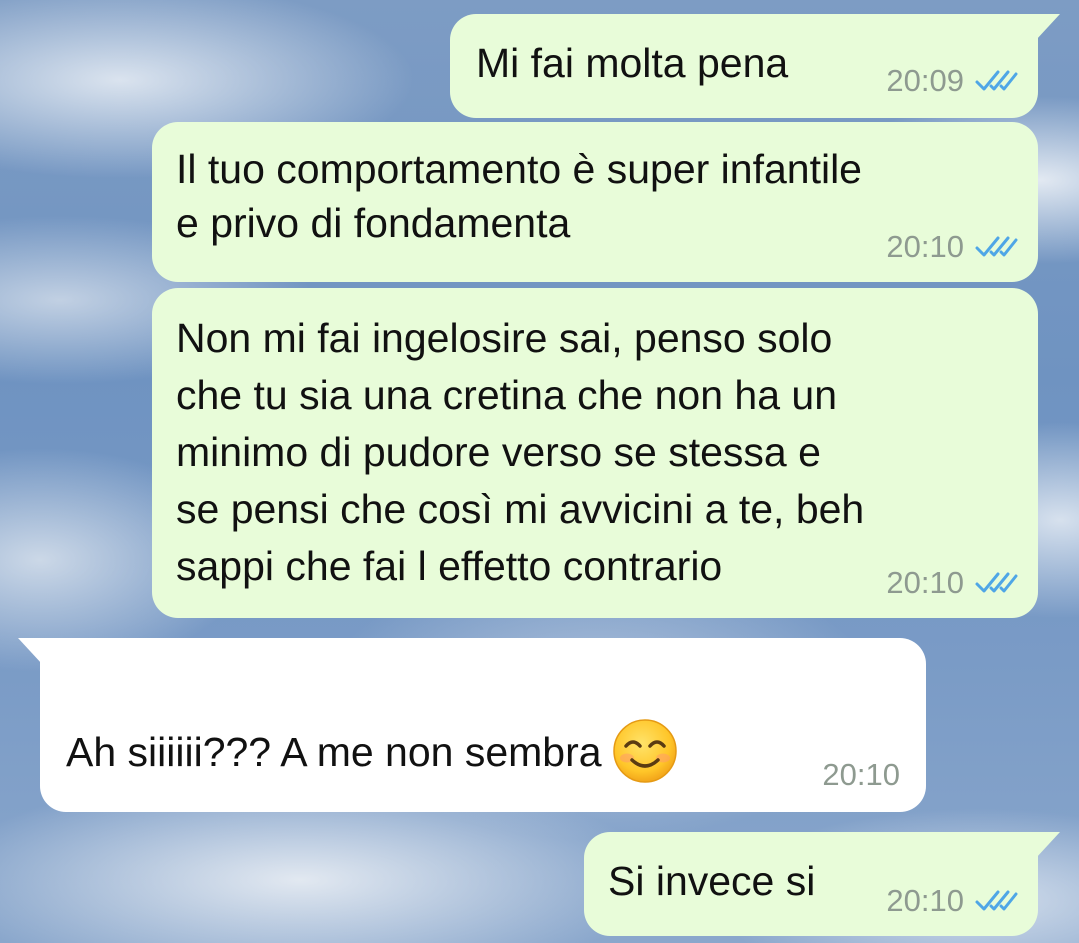 Image resolution: width=1079 pixels, height=943 pixels. Describe the element at coordinates (822, 884) in the screenshot. I see `message-bubble-outgoing: Si invece si 20:10` at that location.